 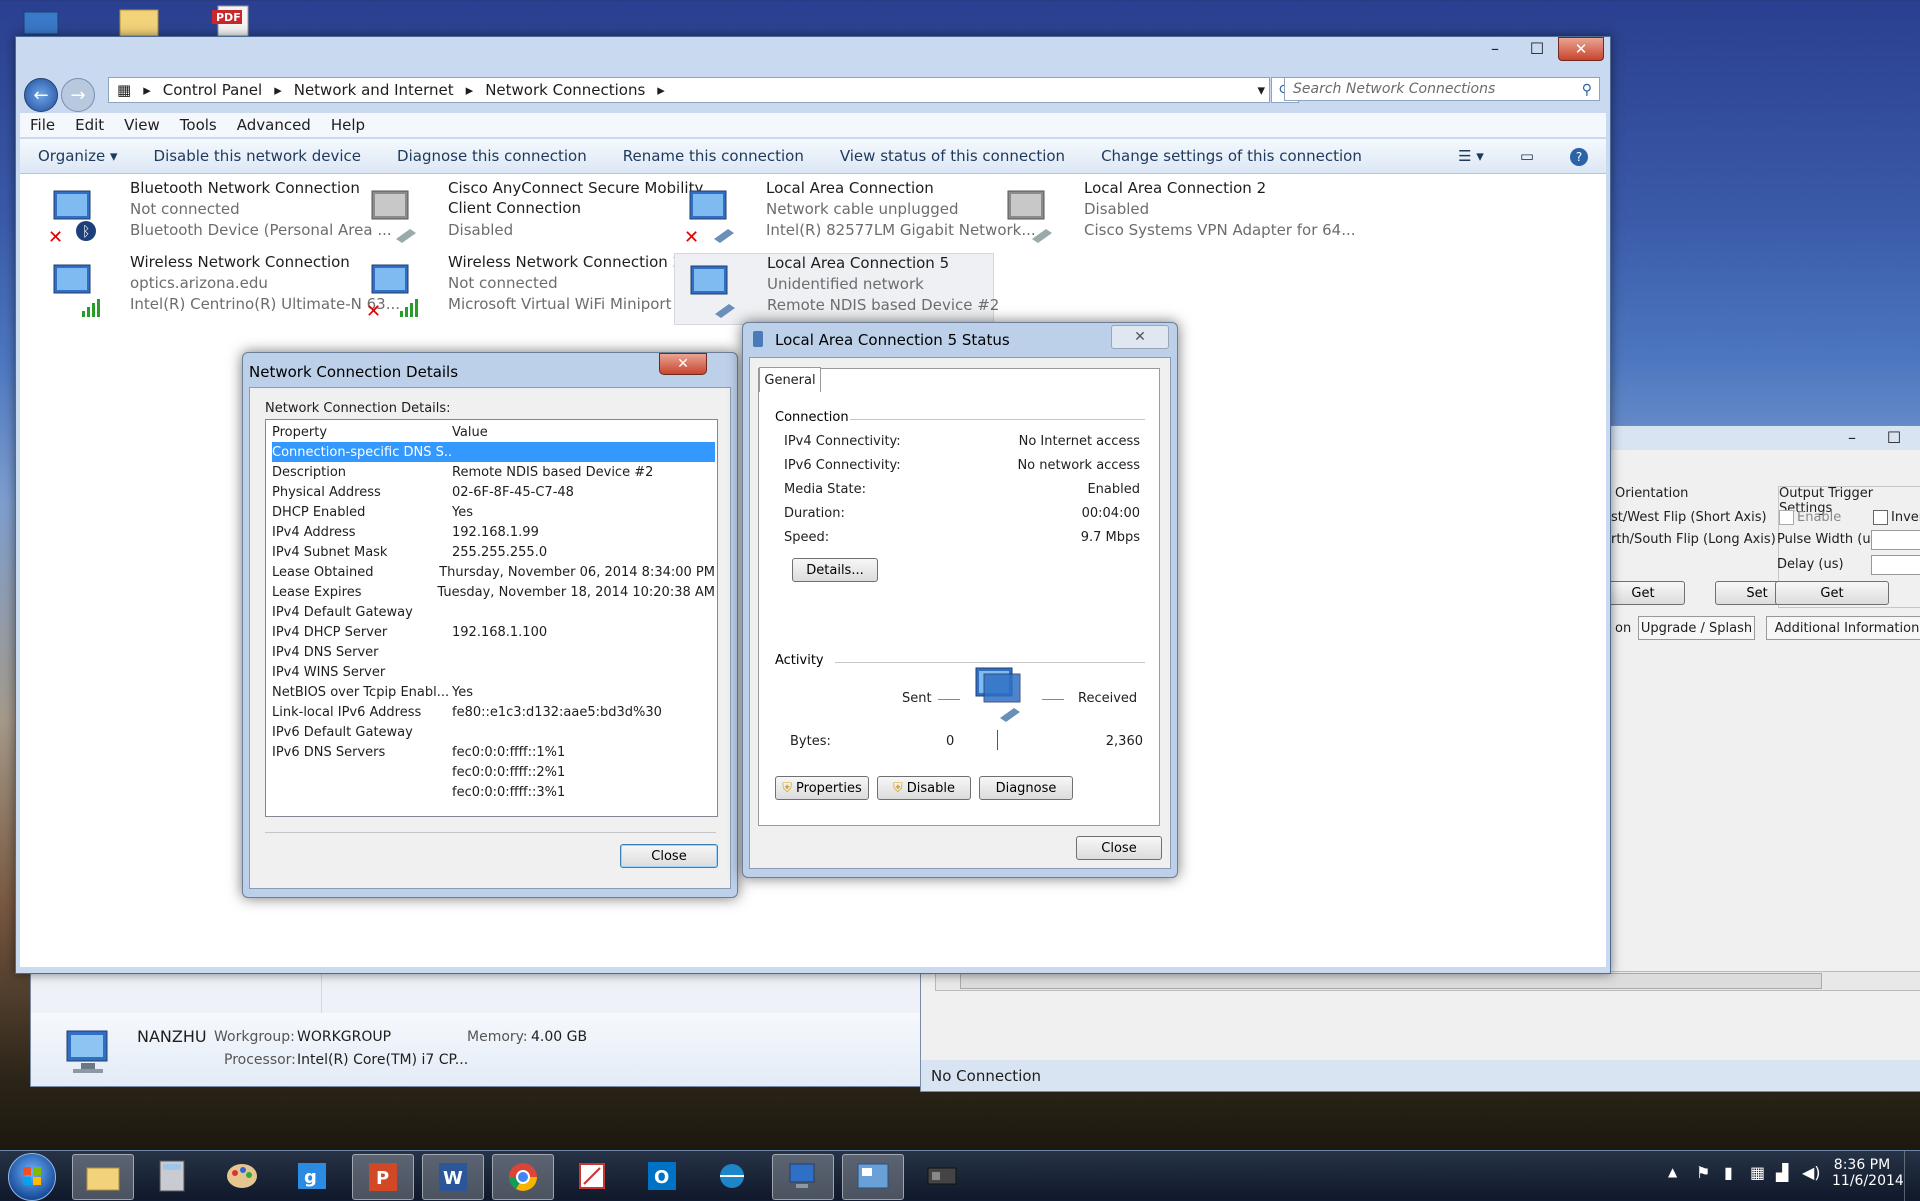 I want to click on chrome-taskbar-icon, so click(x=523, y=1177).